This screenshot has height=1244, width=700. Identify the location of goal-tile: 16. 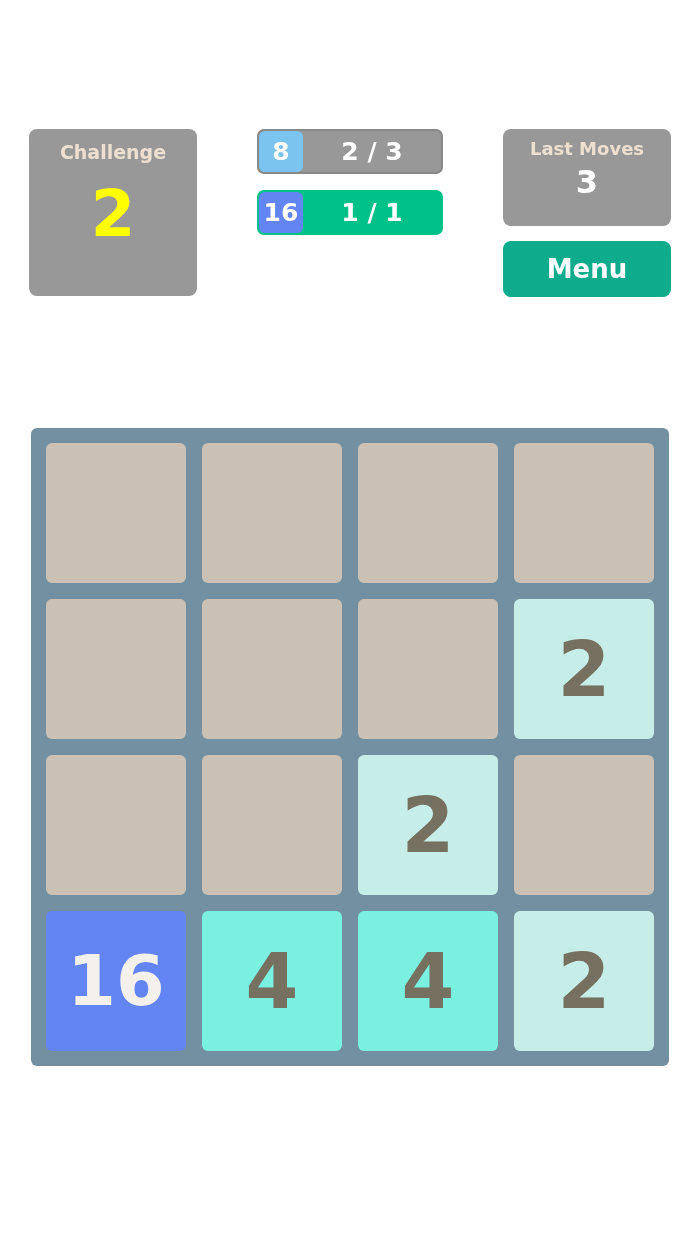
(281, 212).